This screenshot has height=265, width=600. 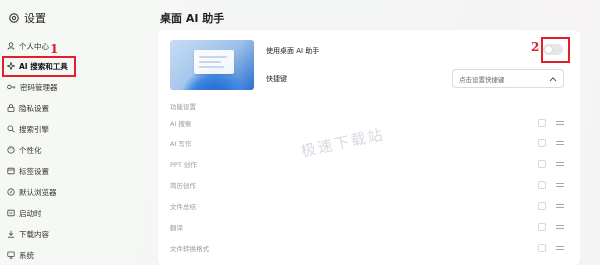 What do you see at coordinates (535, 47) in the screenshot?
I see `annotation-marker-2: 2` at bounding box center [535, 47].